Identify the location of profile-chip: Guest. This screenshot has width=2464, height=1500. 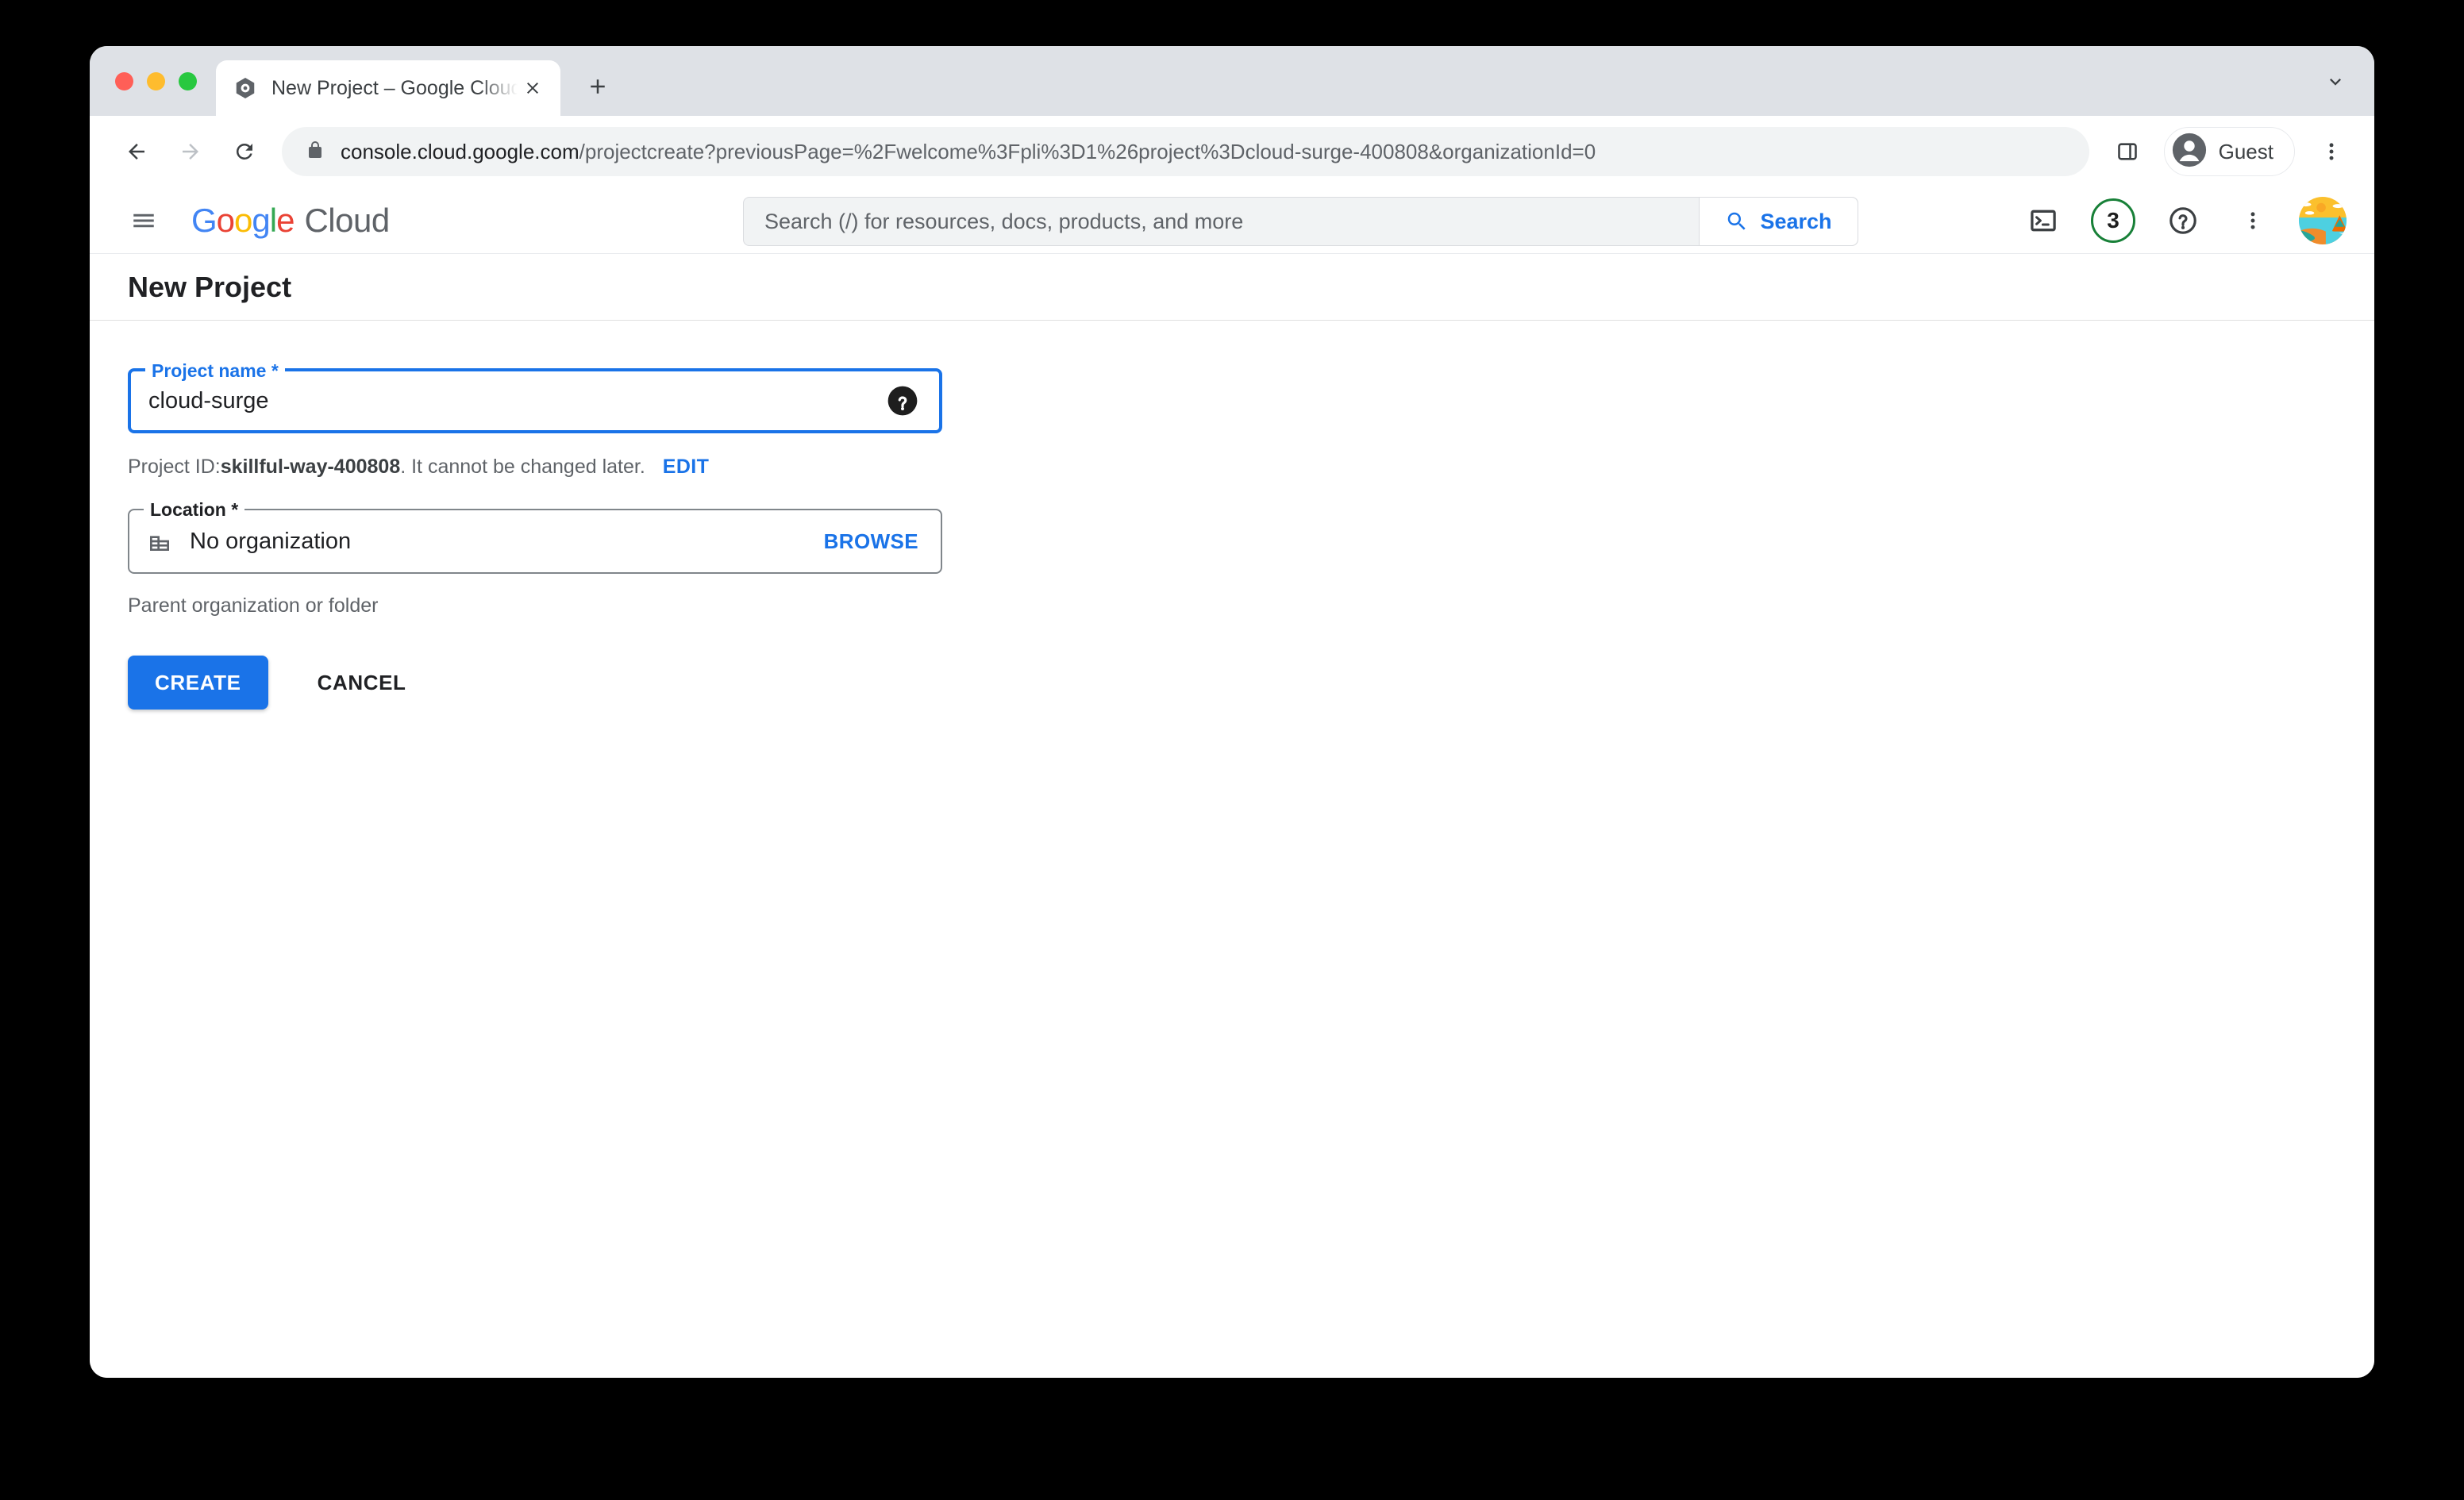
(2229, 151).